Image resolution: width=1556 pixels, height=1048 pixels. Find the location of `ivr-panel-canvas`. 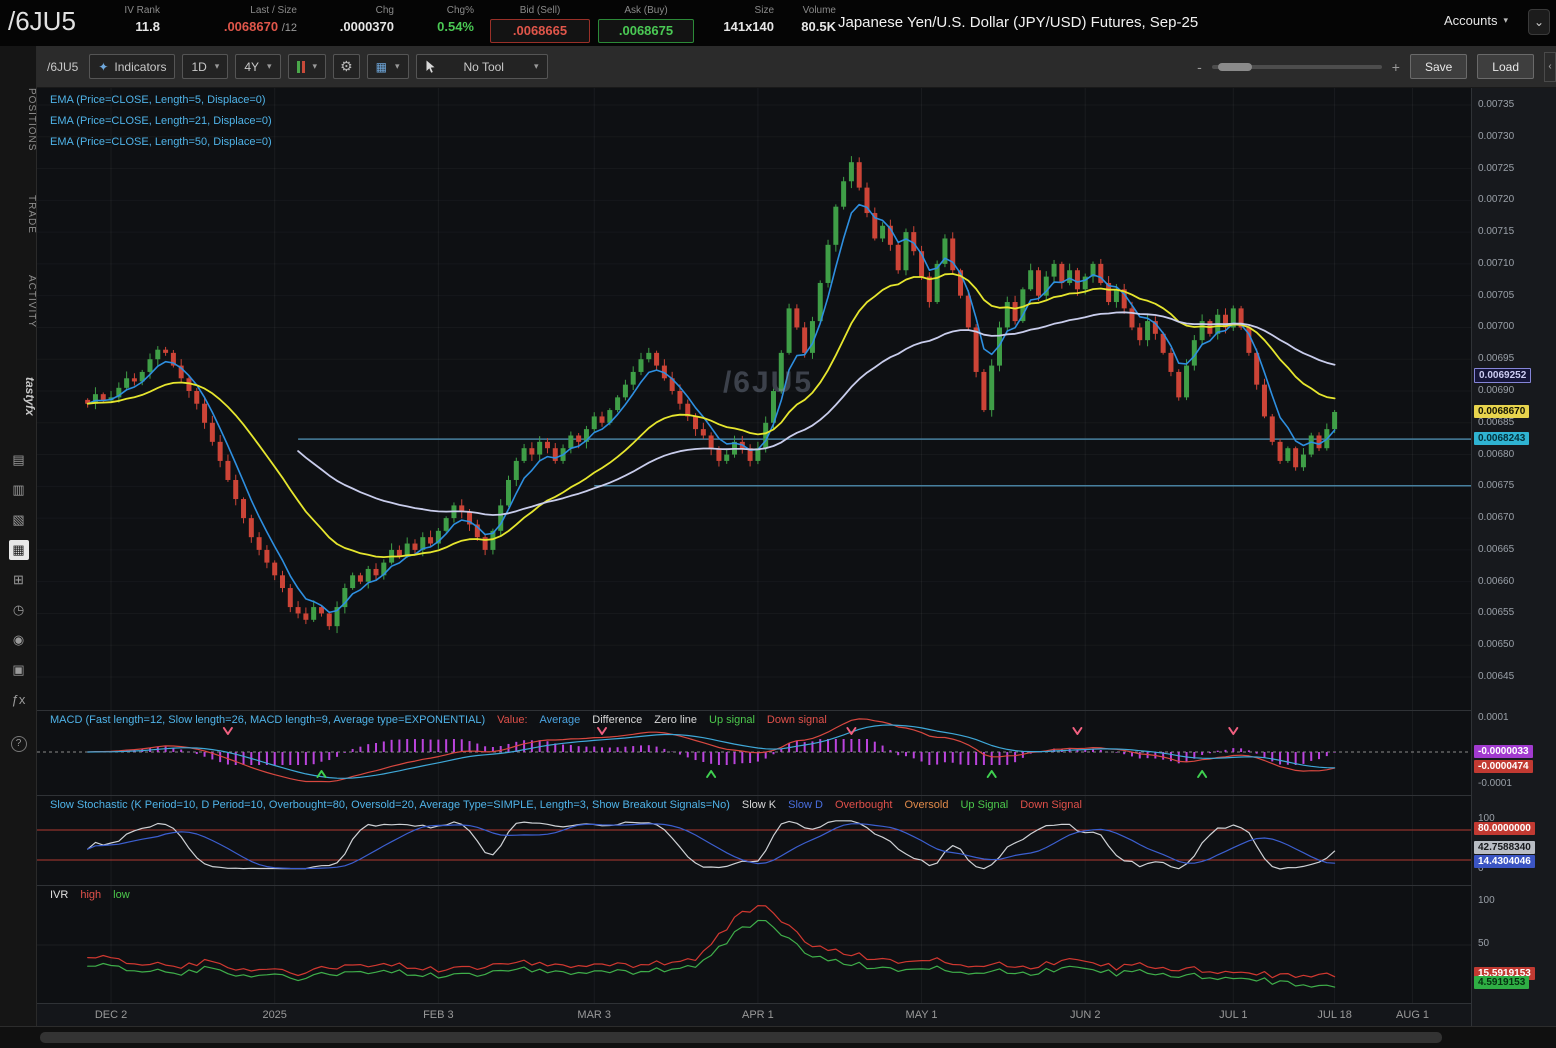

ivr-panel-canvas is located at coordinates (754, 944).